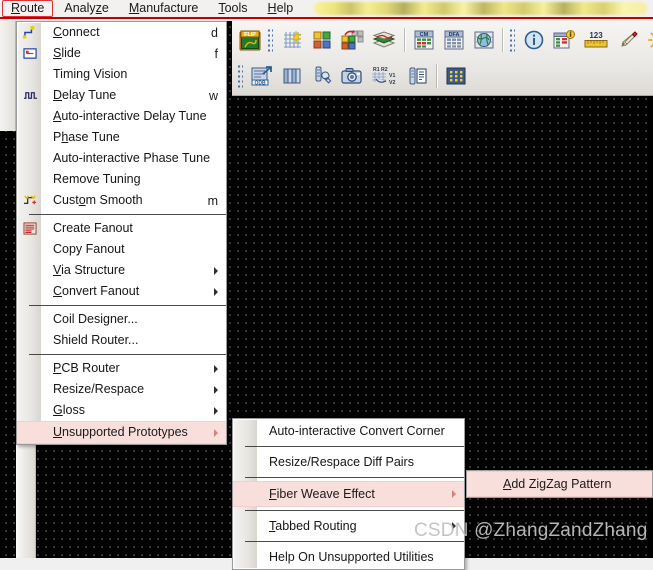 The height and width of the screenshot is (570, 653). Describe the element at coordinates (32, 8) in the screenshot. I see `menubar-item-route-label: oute` at that location.